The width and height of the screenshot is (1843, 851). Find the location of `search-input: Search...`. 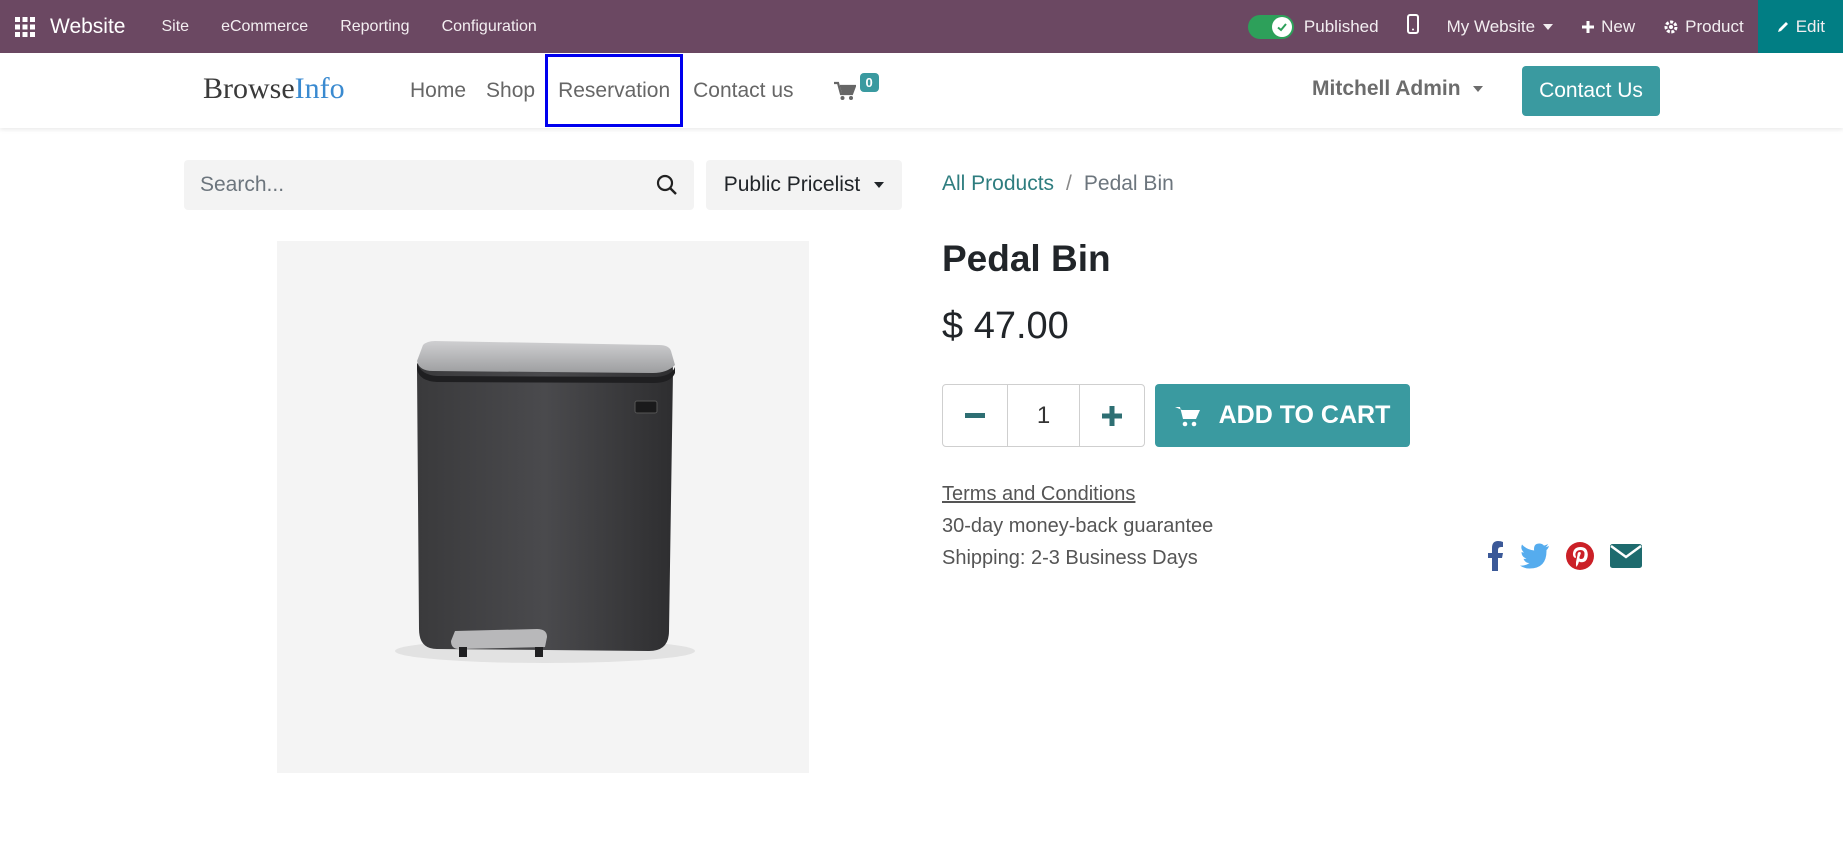

search-input: Search... is located at coordinates (428, 185).